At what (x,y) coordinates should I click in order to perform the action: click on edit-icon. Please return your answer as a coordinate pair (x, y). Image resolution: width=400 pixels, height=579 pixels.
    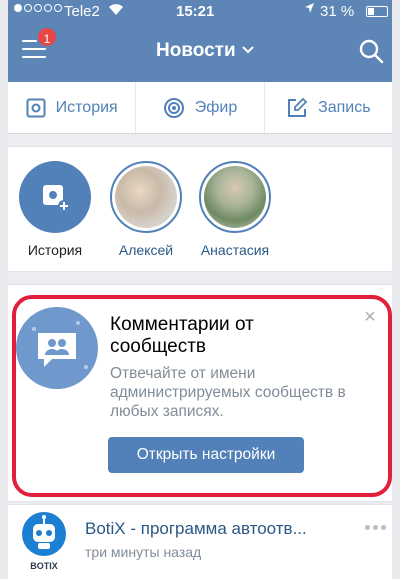
    Looking at the image, I should click on (298, 107).